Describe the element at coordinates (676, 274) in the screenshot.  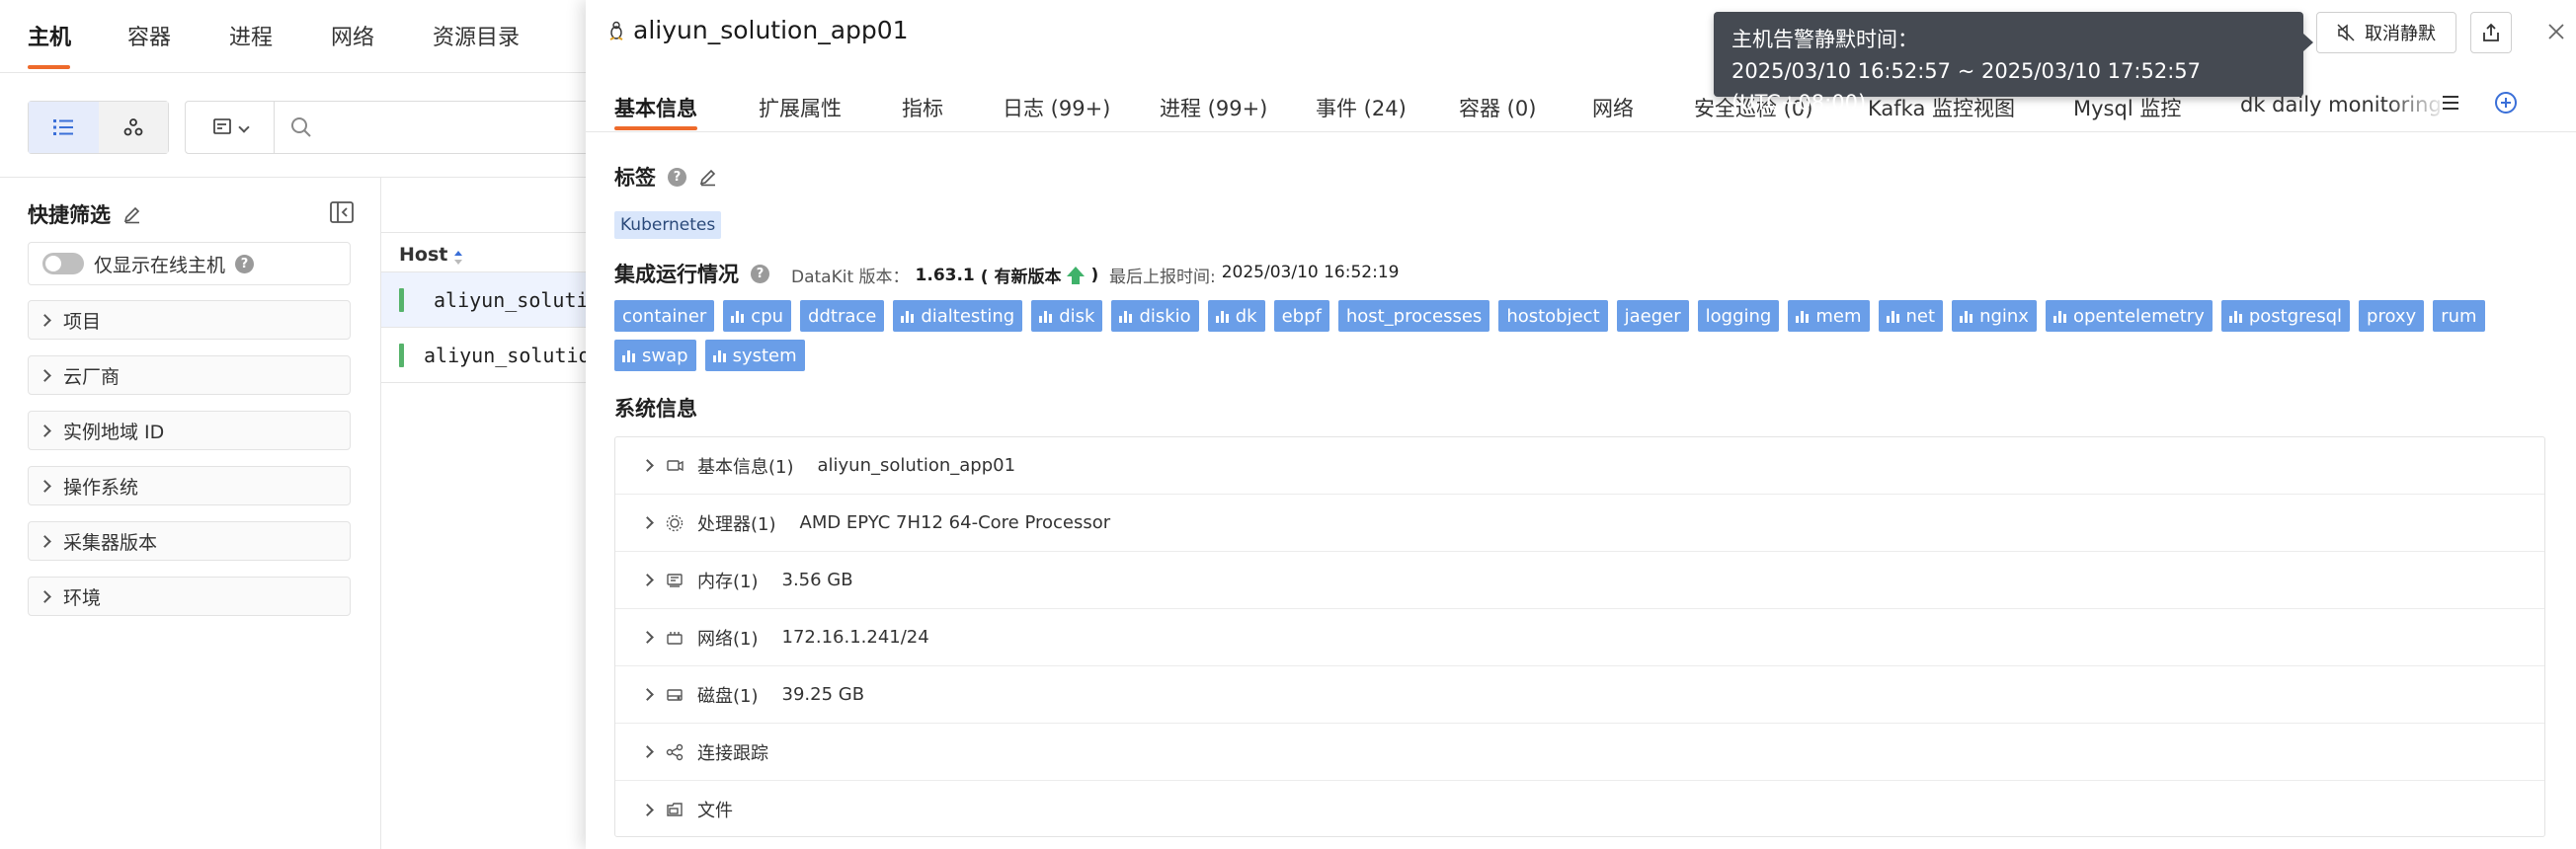
I see `integration-title: 集成运行情况` at that location.